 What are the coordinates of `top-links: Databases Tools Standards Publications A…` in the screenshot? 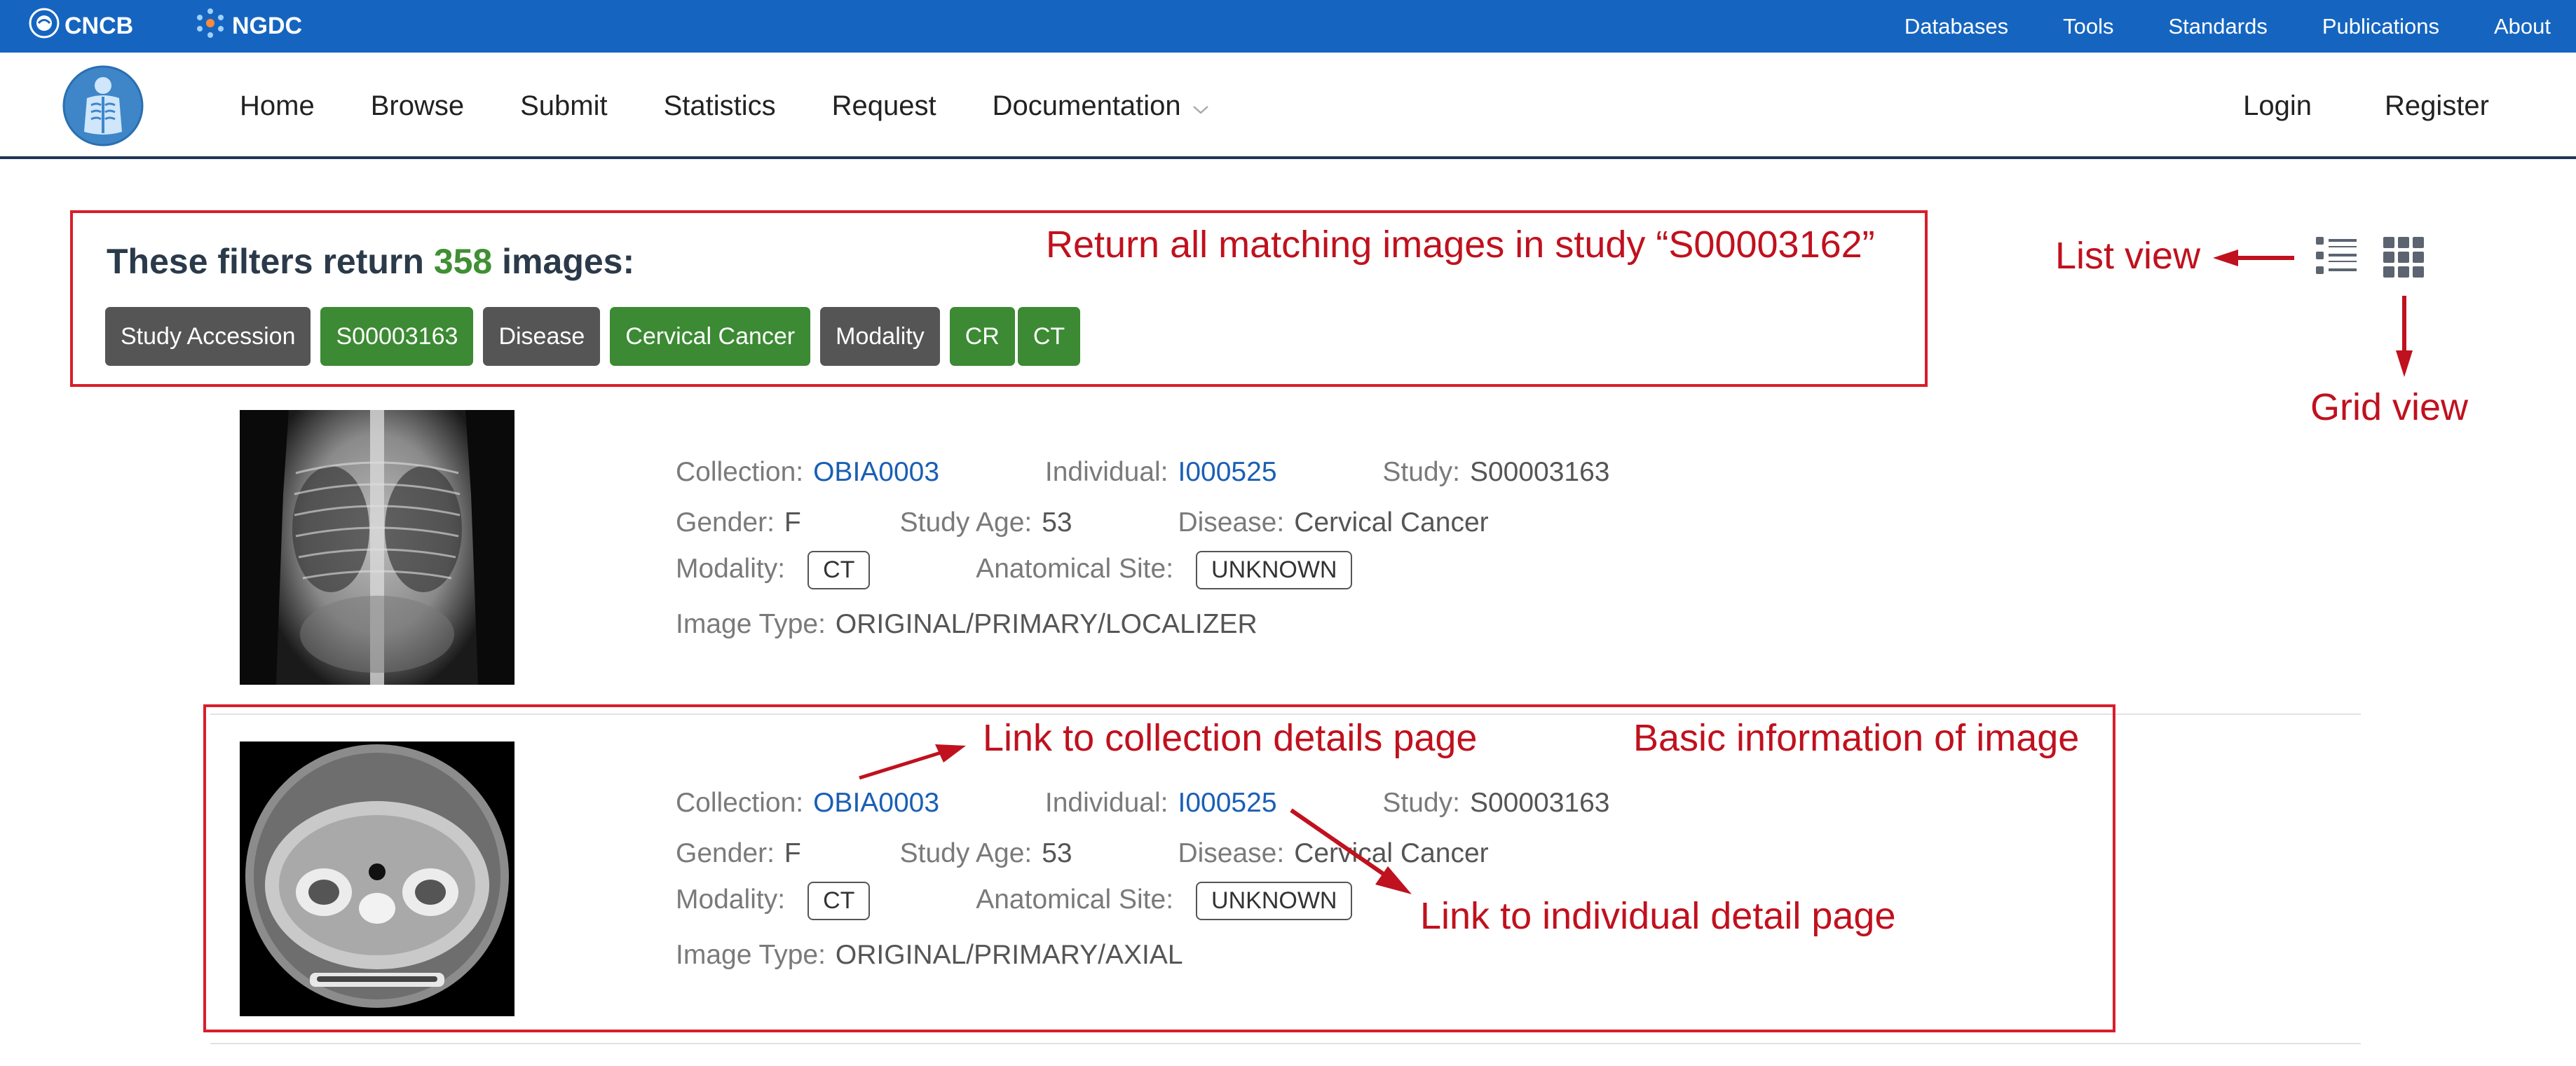 It's located at (2200, 26).